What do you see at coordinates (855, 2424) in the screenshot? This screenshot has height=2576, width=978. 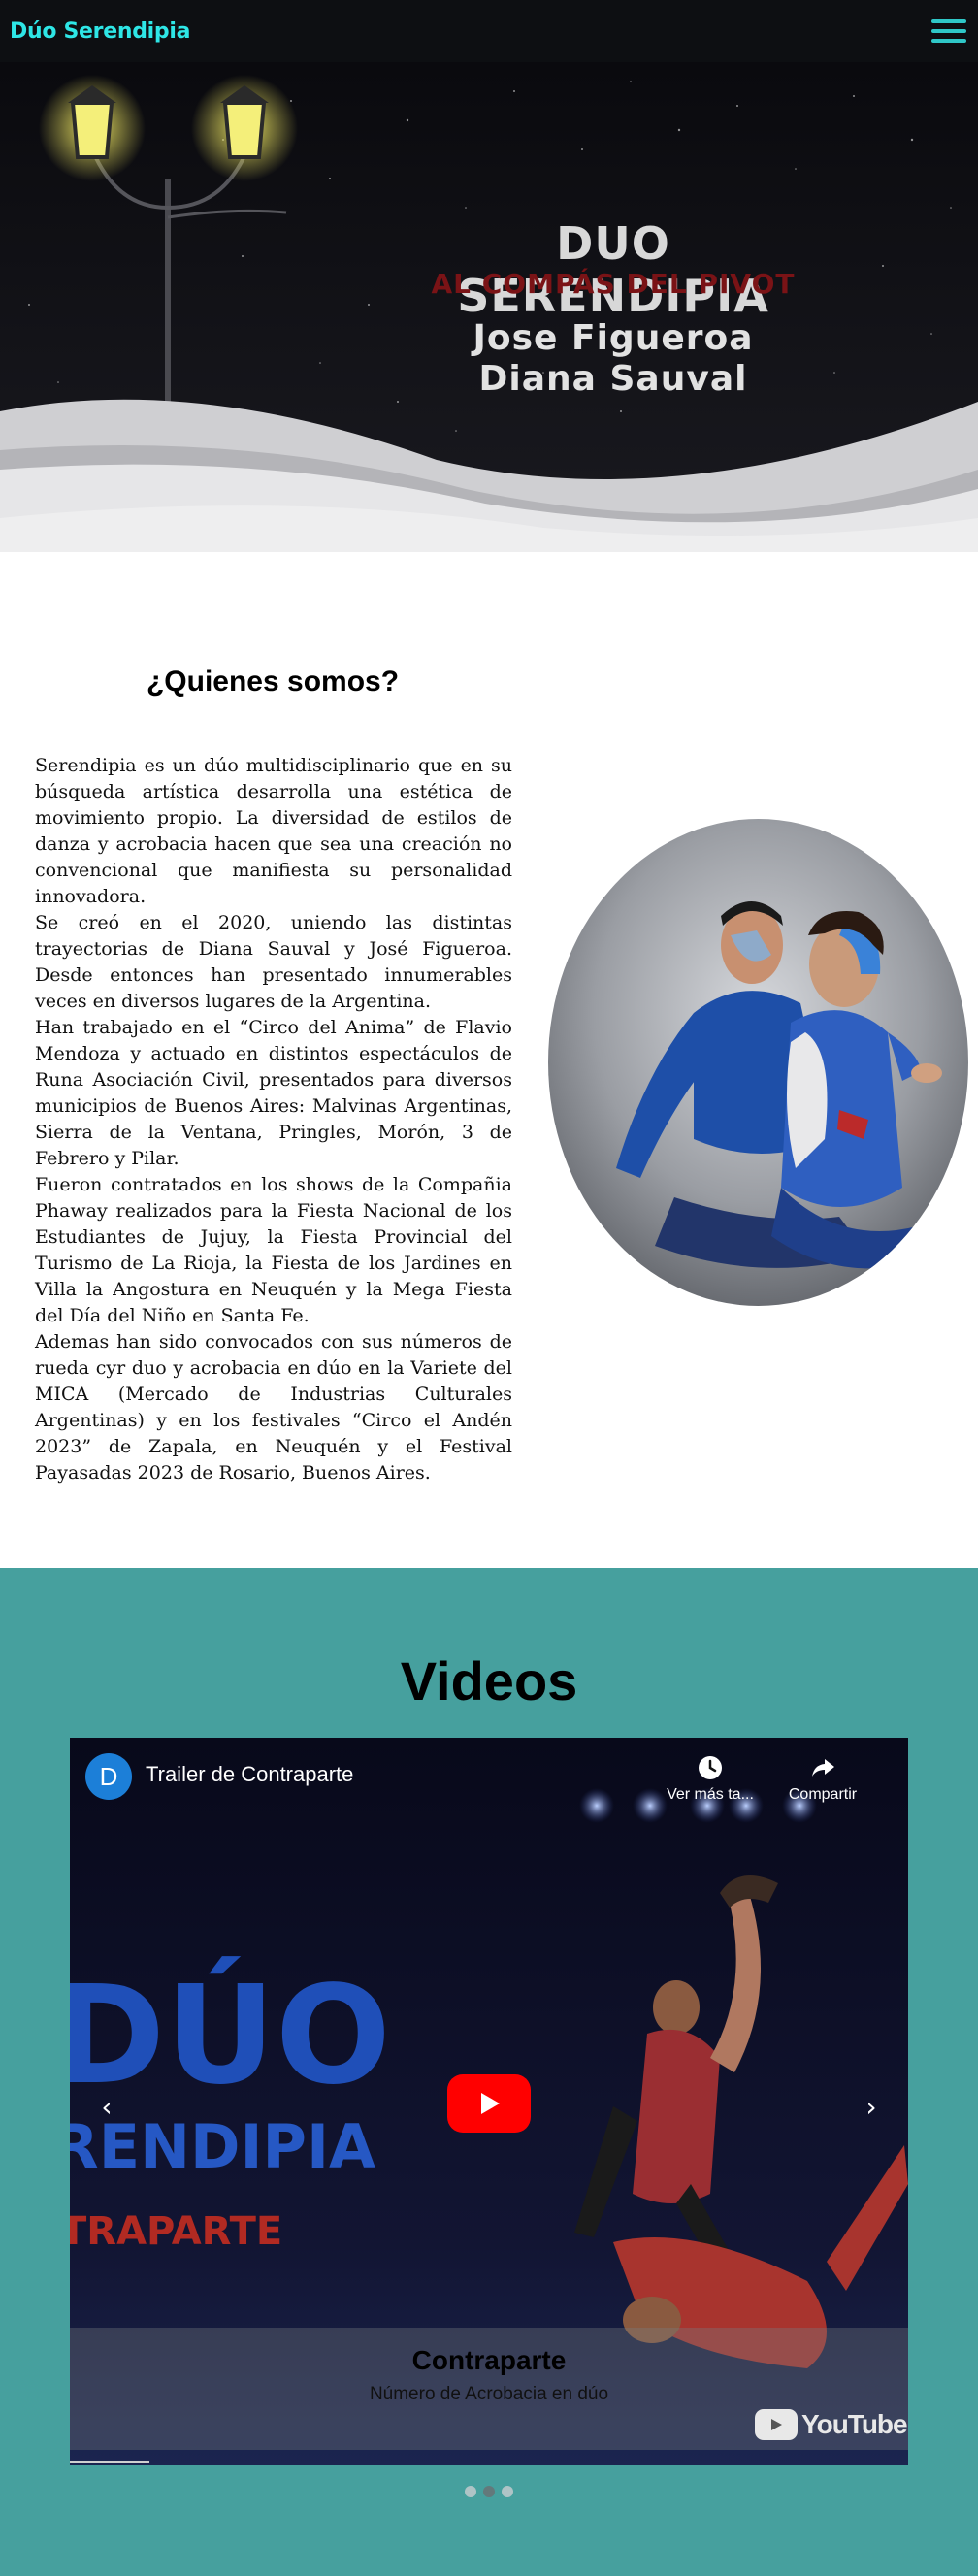 I see `youtube-logo-text: YouTube` at bounding box center [855, 2424].